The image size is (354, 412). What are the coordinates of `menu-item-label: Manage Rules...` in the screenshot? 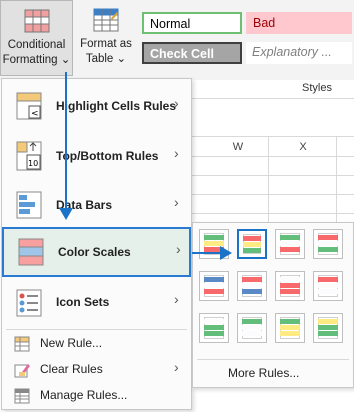 It's located at (84, 395).